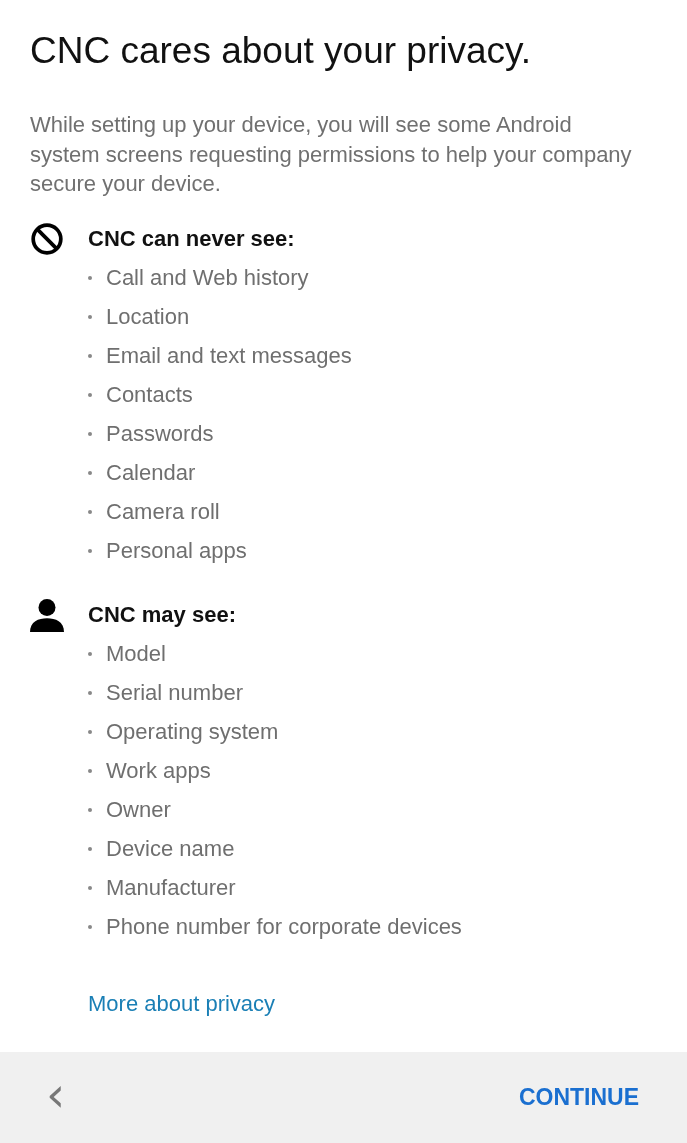 This screenshot has width=687, height=1143. What do you see at coordinates (192, 732) in the screenshot?
I see `list-item: Operating system` at bounding box center [192, 732].